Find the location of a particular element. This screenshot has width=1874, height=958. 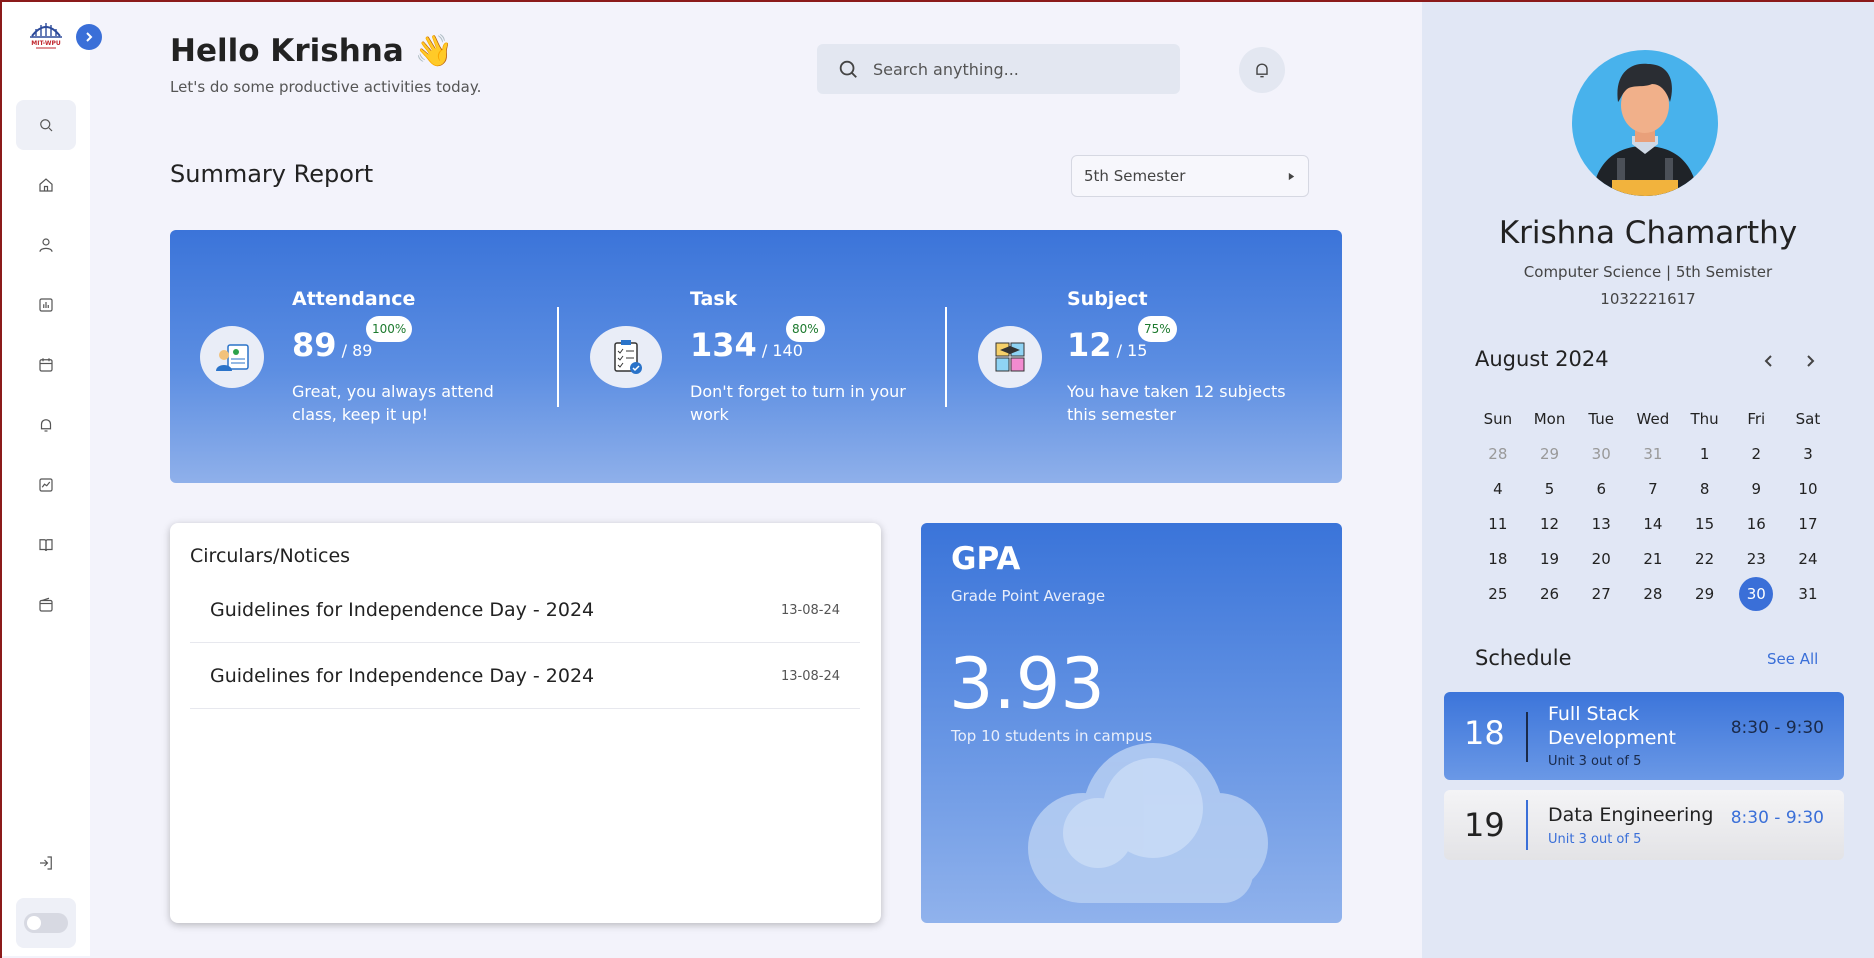

calendar-day: 2 is located at coordinates (1756, 454).